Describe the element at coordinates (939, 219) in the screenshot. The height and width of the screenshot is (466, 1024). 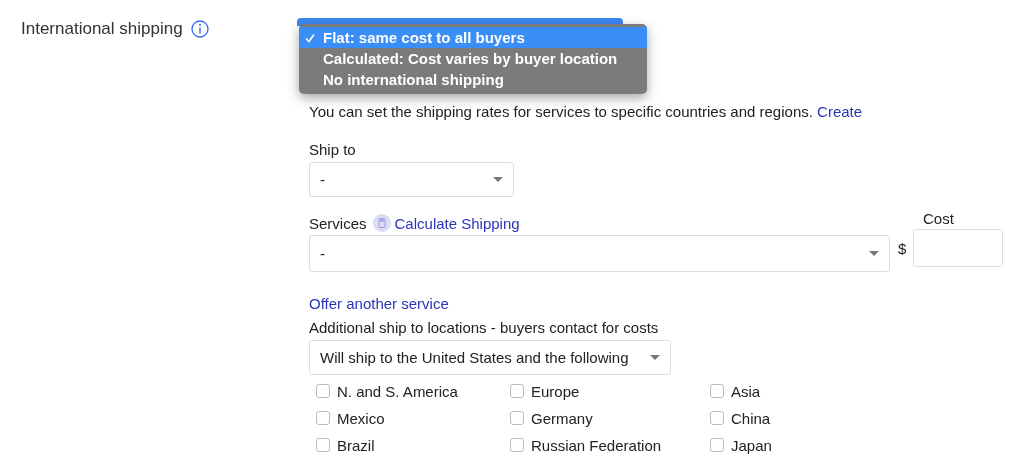
I see `cost-label: Cost` at that location.